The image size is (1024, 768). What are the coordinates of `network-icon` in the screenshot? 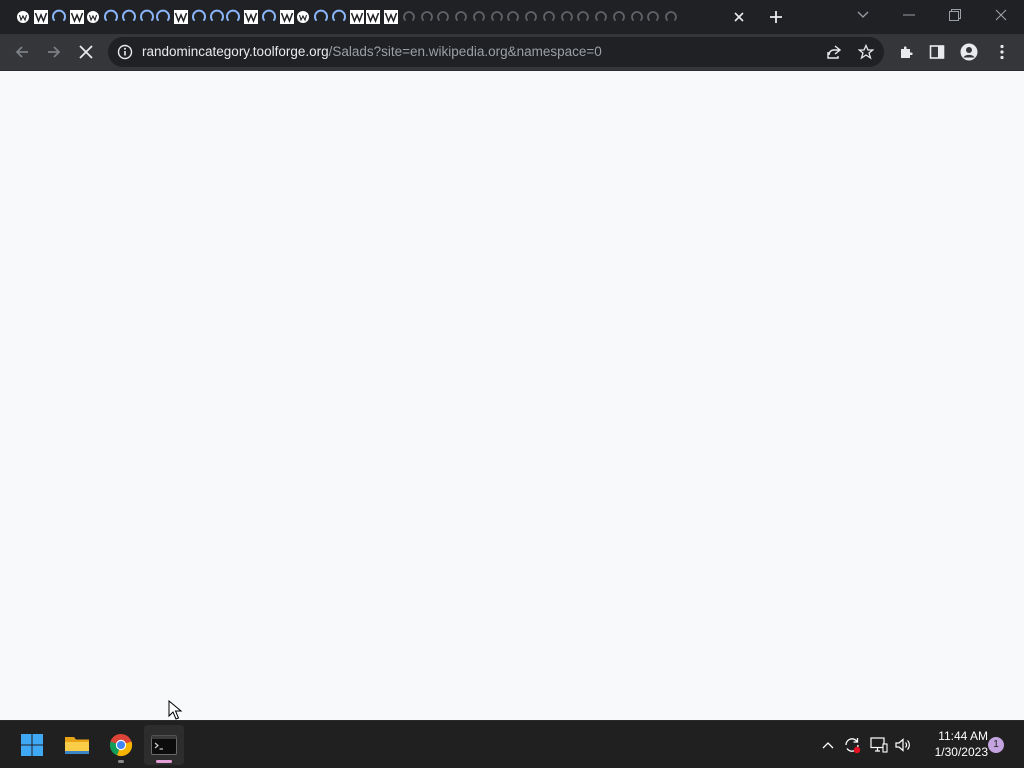 It's located at (879, 745).